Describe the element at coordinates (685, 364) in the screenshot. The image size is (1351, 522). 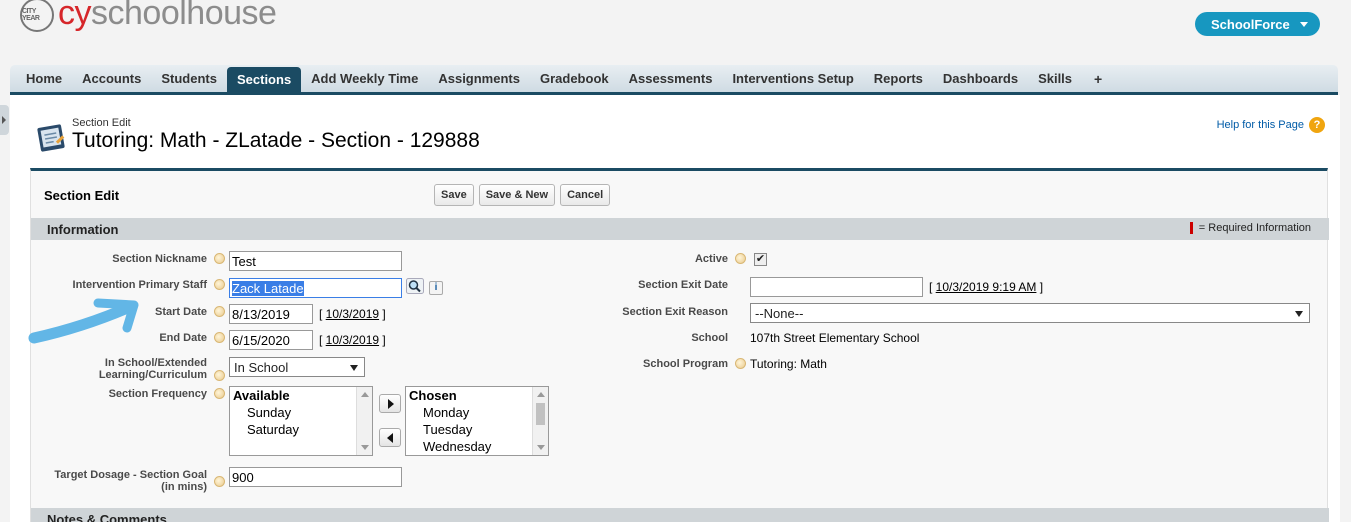
I see `school-program-label: School Program` at that location.